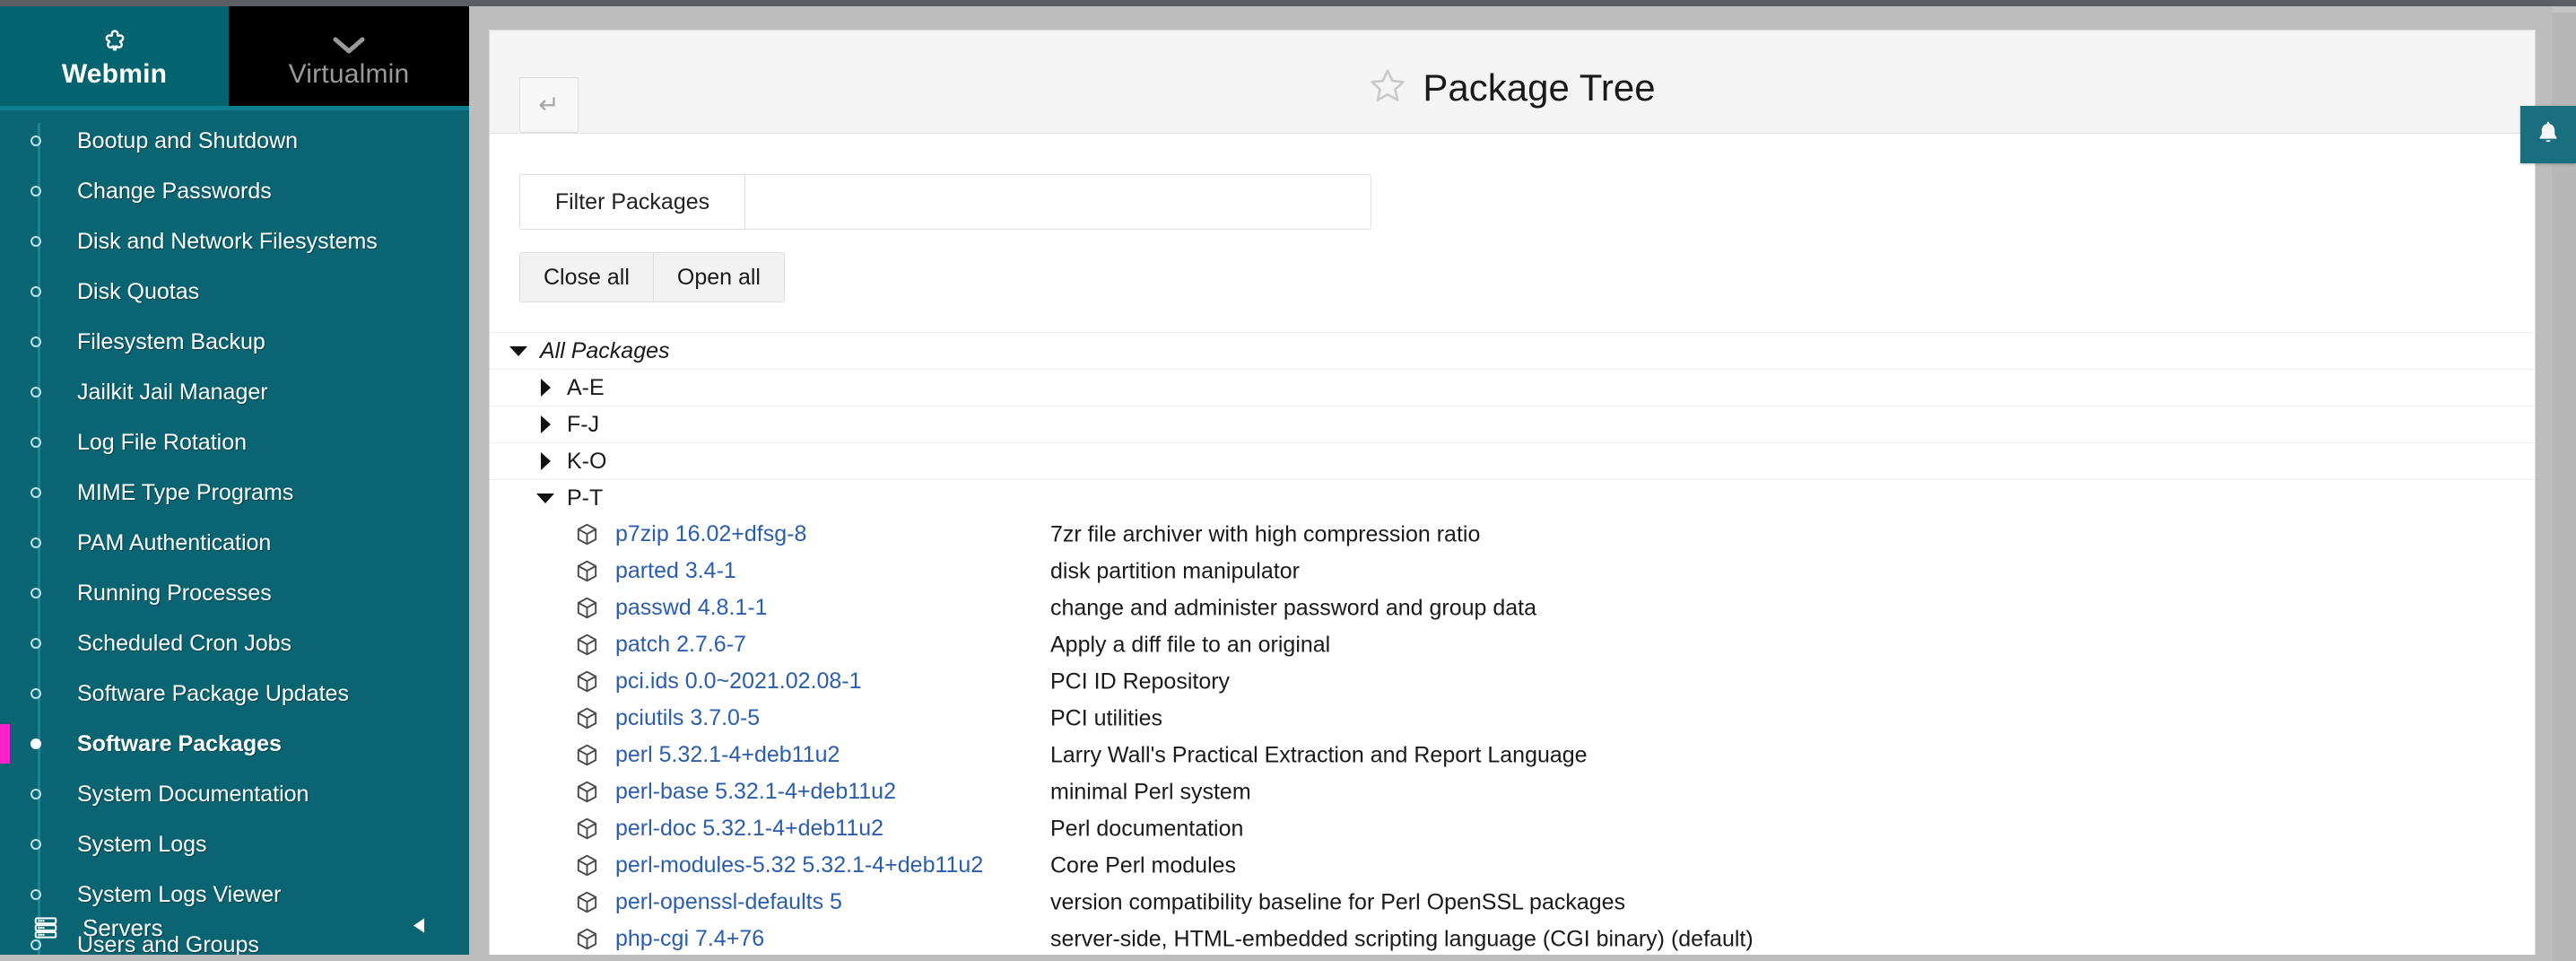 This screenshot has height=961, width=2576. What do you see at coordinates (174, 542) in the screenshot?
I see `sidebar-item-label: PAM Authentication` at bounding box center [174, 542].